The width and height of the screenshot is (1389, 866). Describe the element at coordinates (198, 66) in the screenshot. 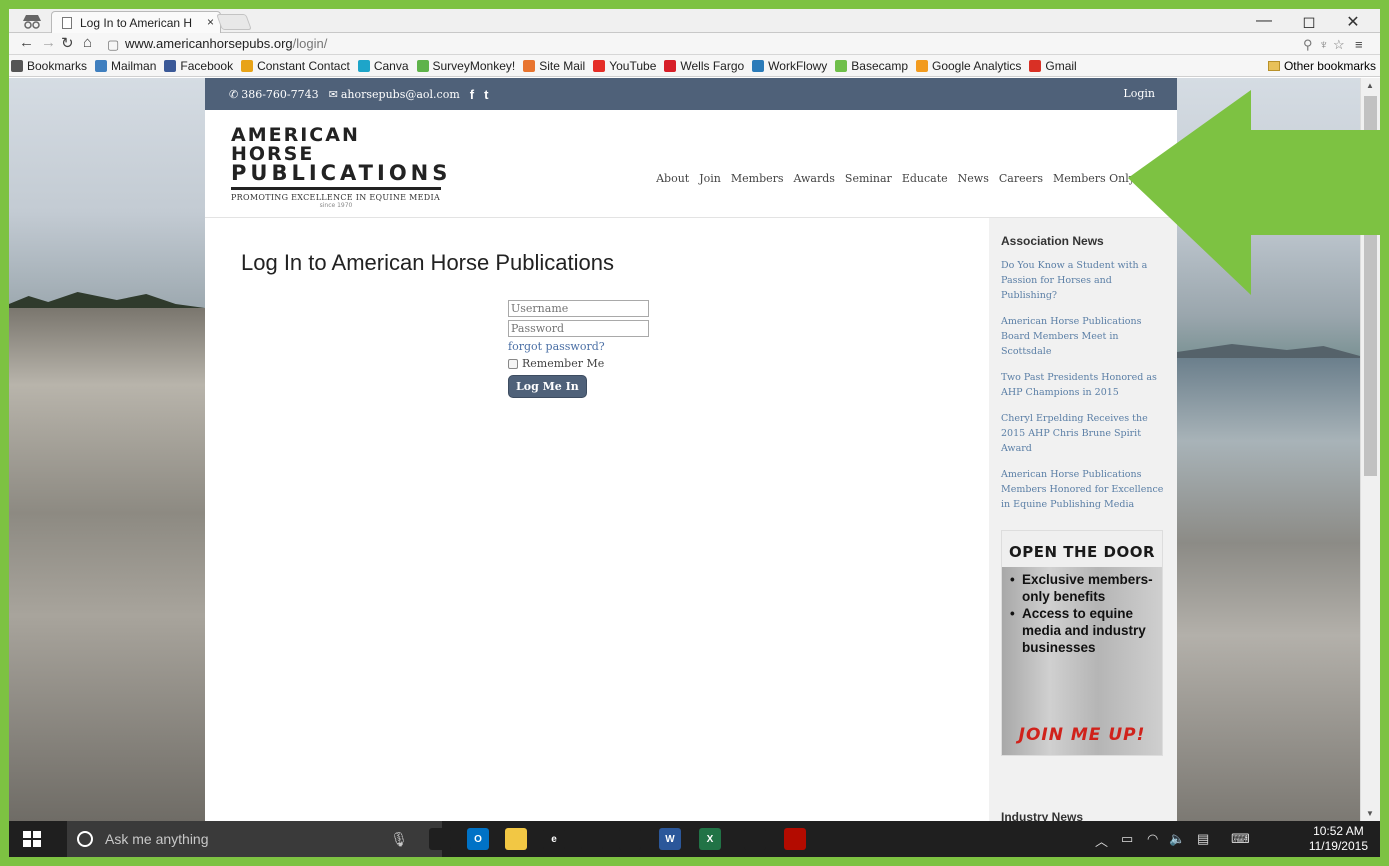

I see `bookmark-item: Facebook` at that location.